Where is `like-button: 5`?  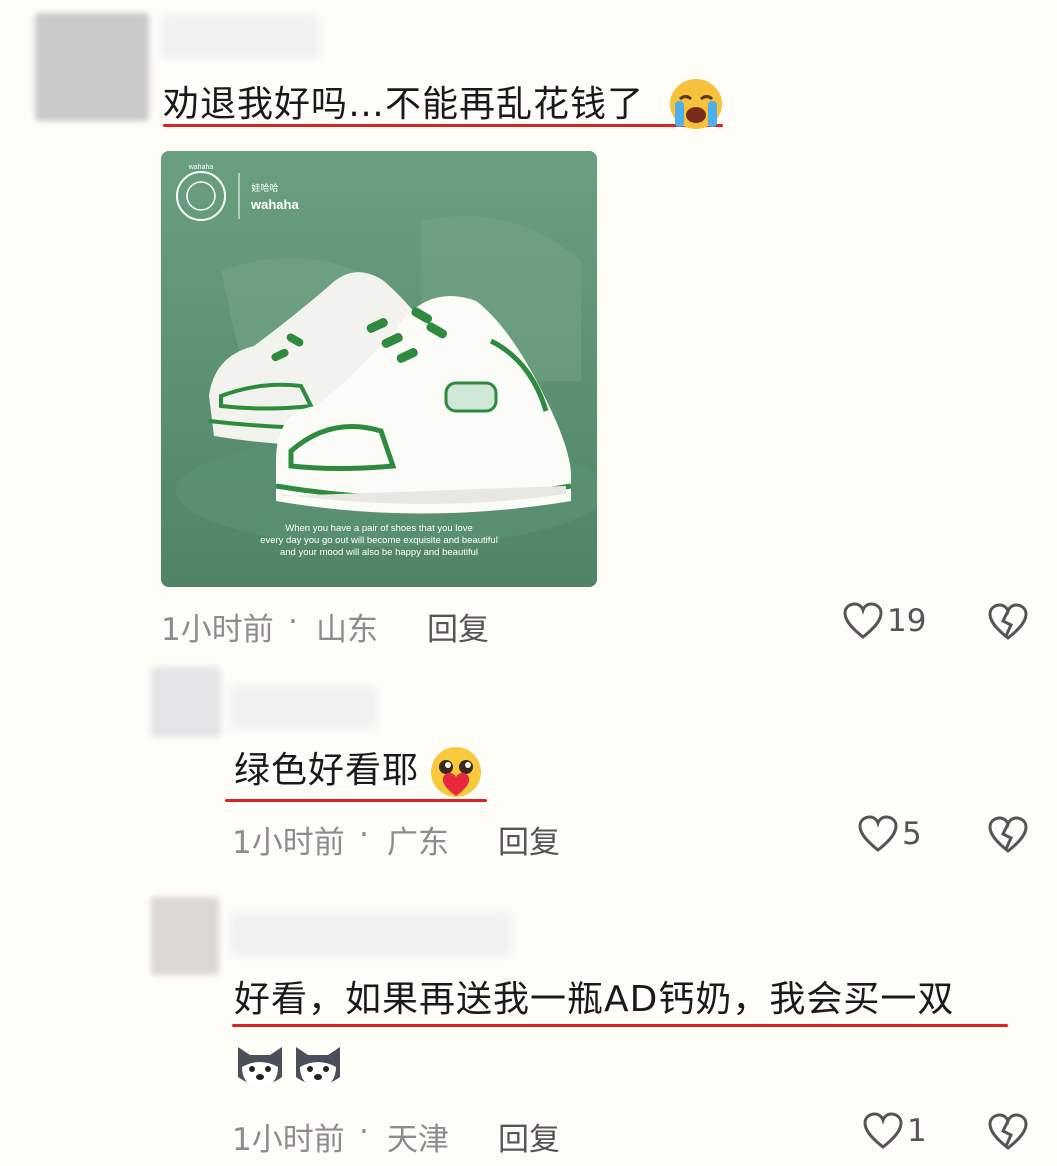 like-button: 5 is located at coordinates (890, 834).